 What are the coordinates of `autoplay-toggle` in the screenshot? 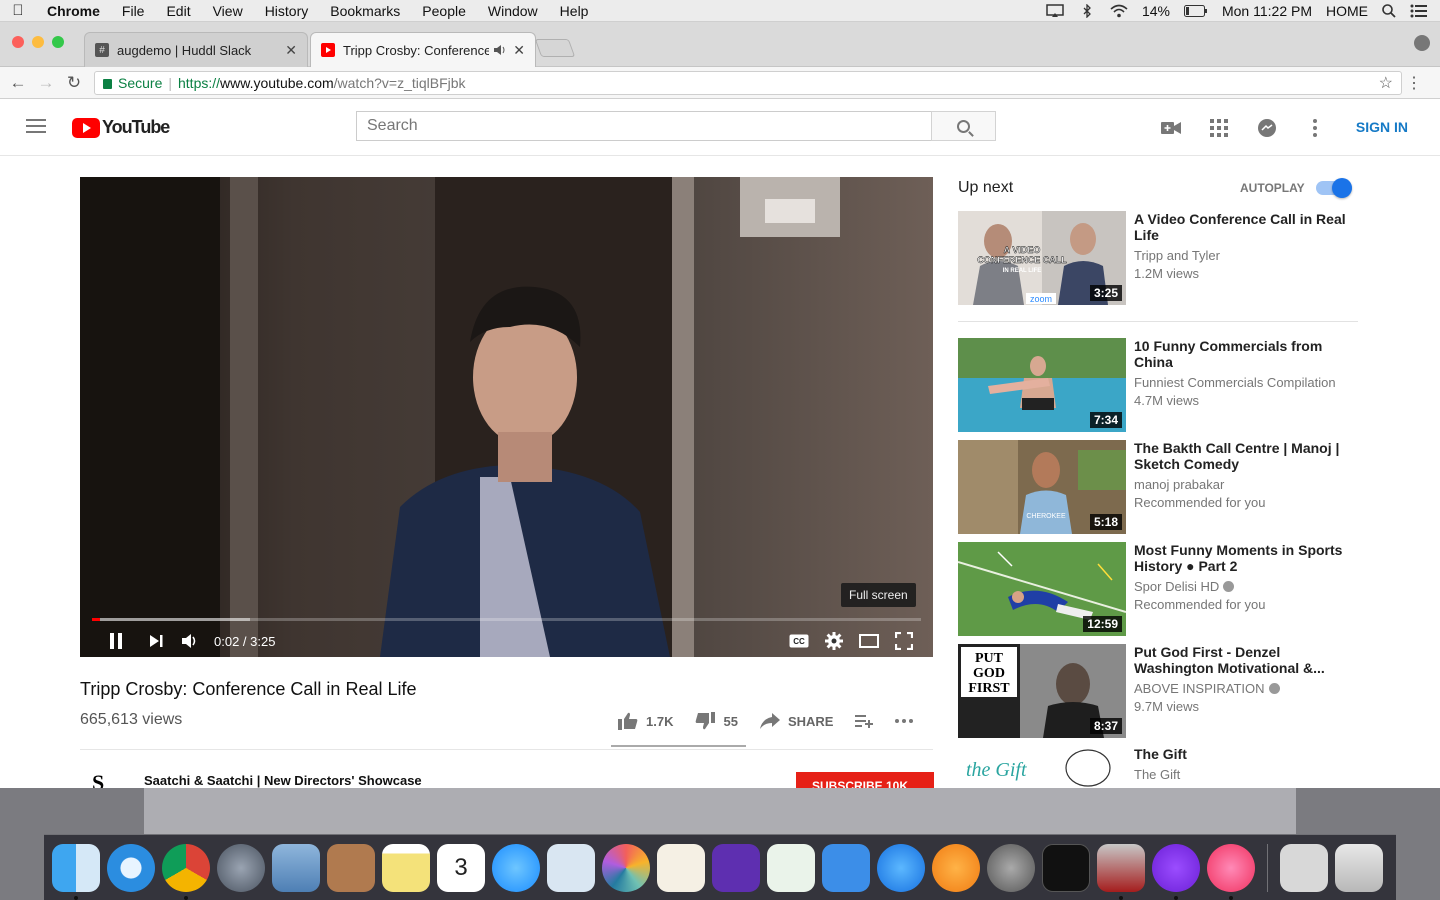 It's located at (1334, 188).